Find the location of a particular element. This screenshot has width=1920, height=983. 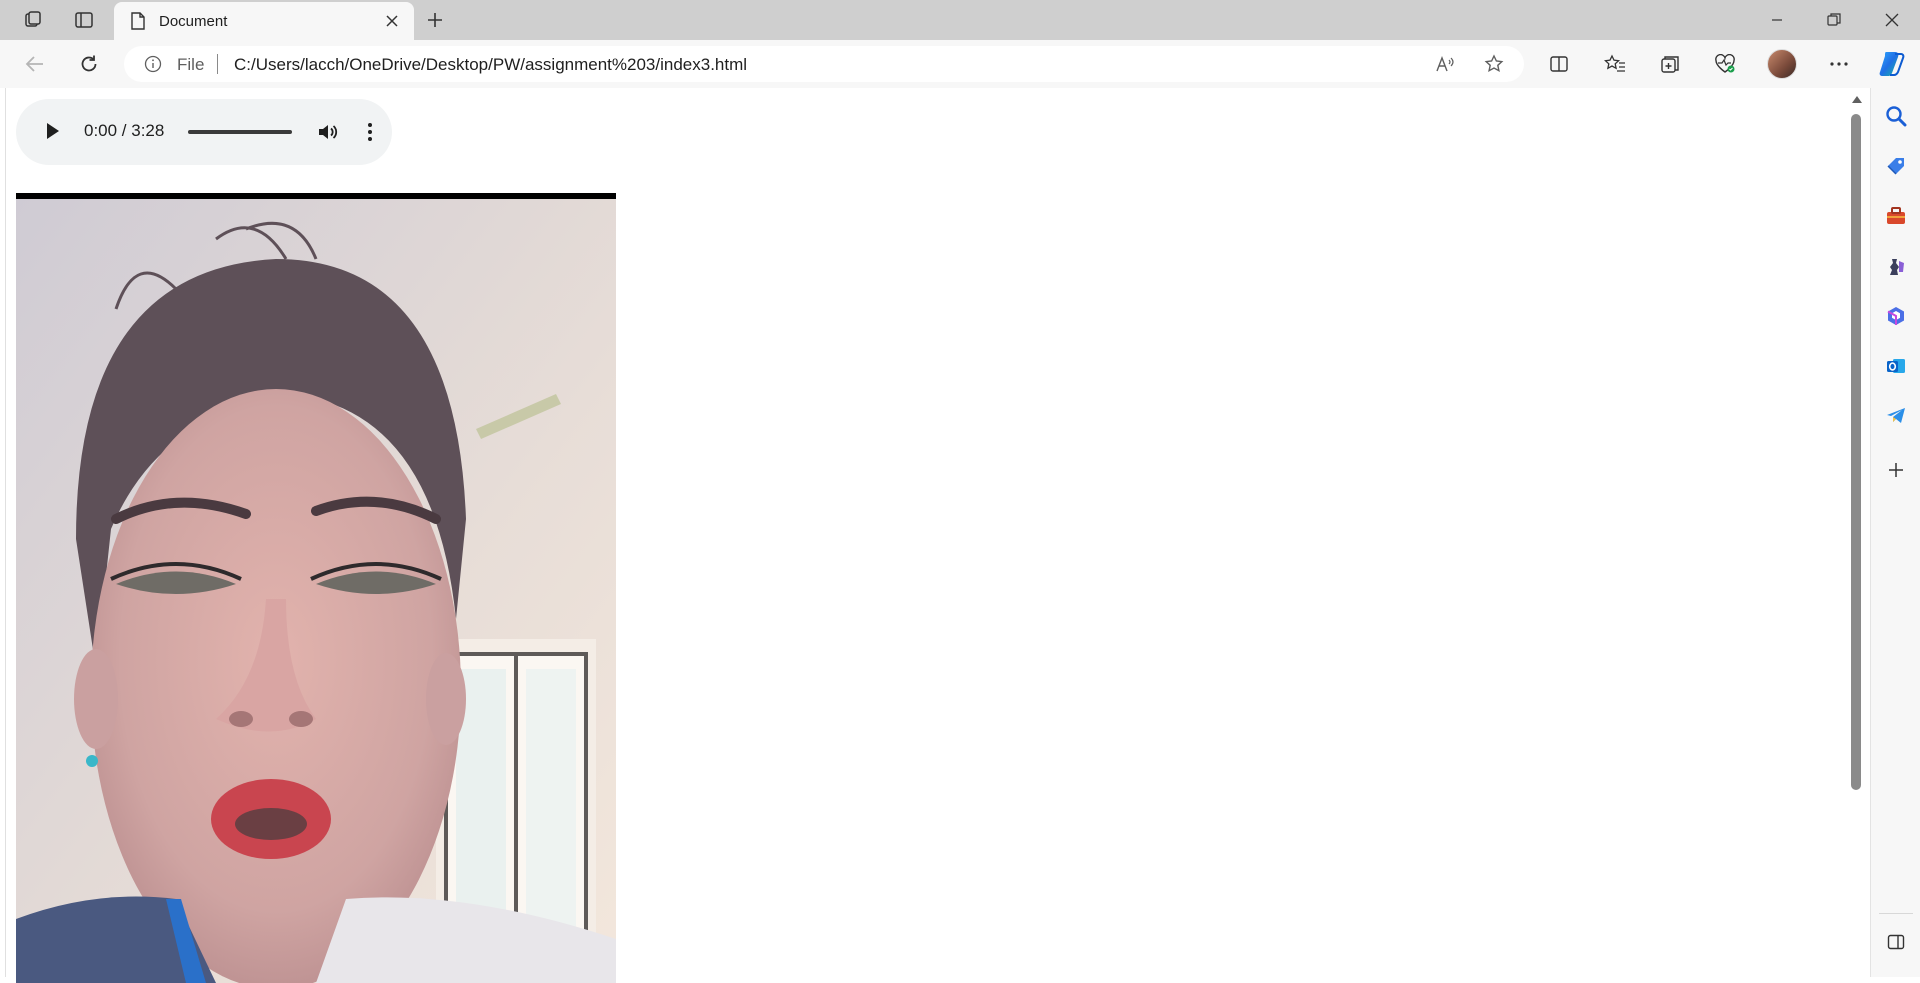

restore-button is located at coordinates (1834, 20).